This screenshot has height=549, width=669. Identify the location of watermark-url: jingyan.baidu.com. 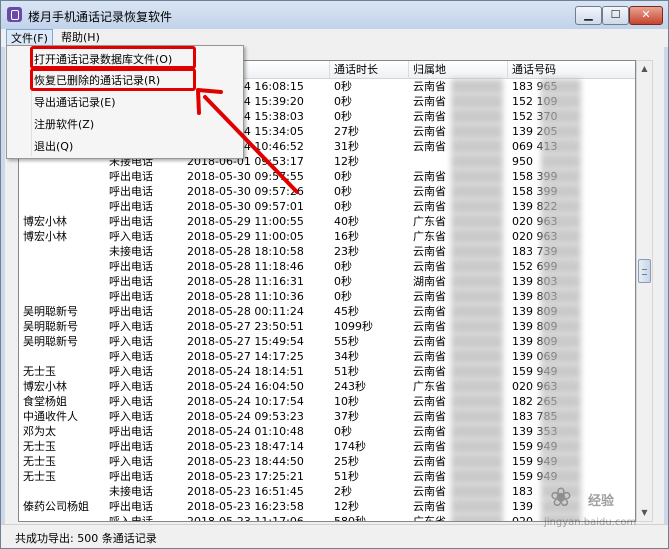
(590, 522).